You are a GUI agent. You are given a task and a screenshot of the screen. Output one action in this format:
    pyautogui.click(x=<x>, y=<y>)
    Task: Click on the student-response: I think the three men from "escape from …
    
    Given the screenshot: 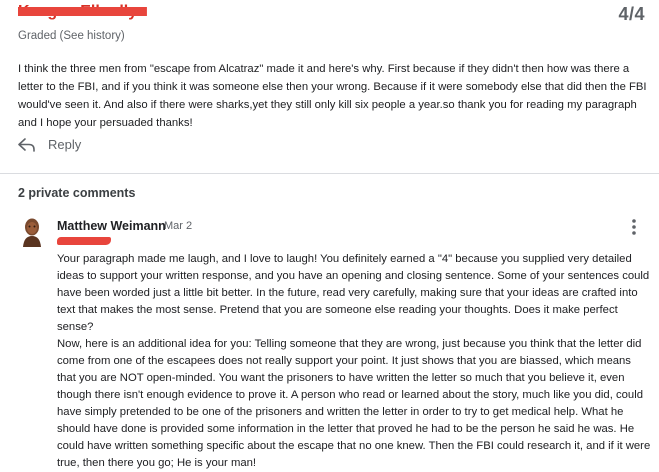 What is the action you would take?
    pyautogui.click(x=332, y=96)
    